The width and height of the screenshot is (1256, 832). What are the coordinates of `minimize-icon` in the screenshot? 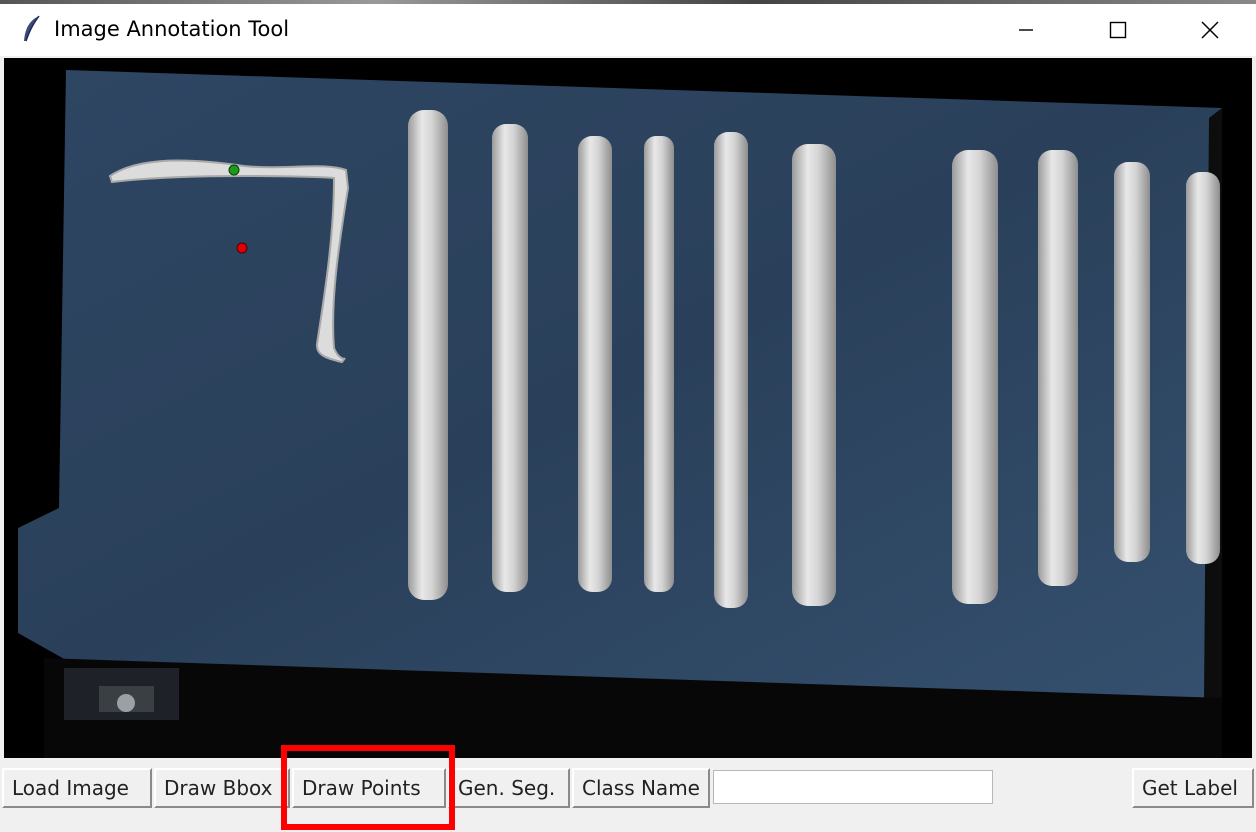 It's located at (1026, 30).